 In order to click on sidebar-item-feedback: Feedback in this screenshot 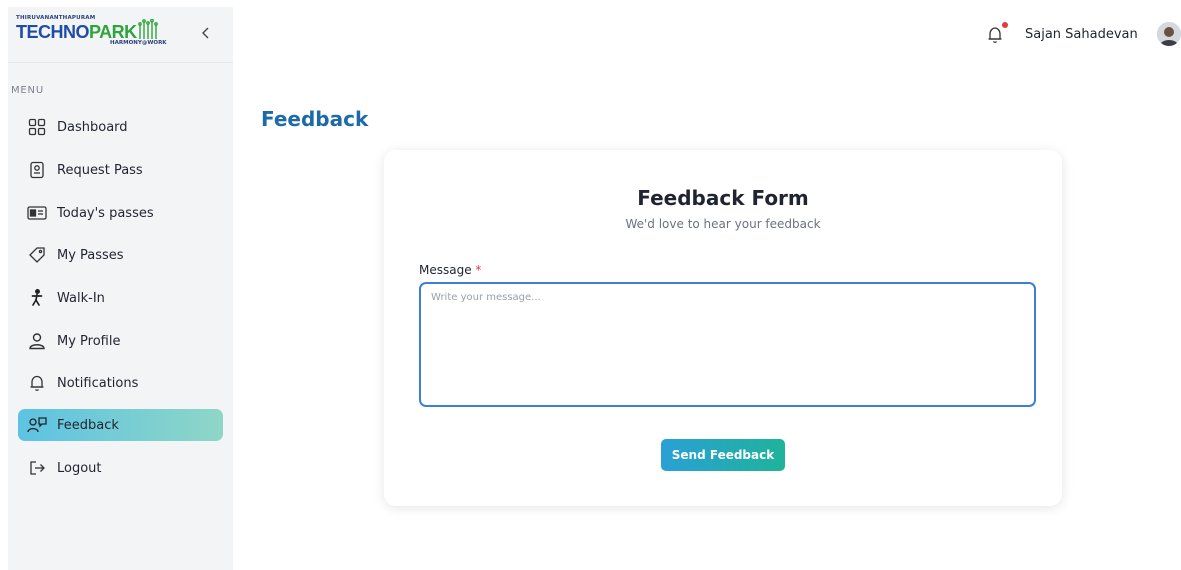, I will do `click(120, 425)`.